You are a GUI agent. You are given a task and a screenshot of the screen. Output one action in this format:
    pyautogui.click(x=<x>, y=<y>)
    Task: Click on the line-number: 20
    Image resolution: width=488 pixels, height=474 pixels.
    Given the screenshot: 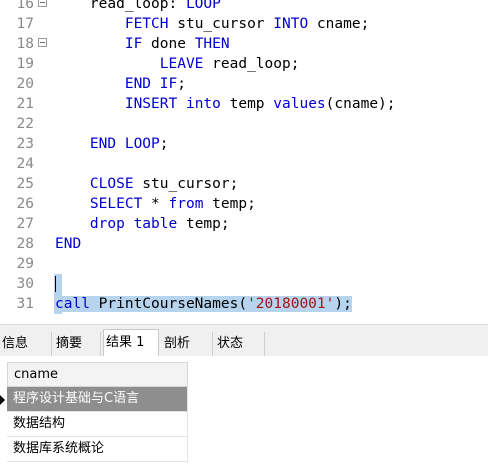 What is the action you would take?
    pyautogui.click(x=25, y=84)
    